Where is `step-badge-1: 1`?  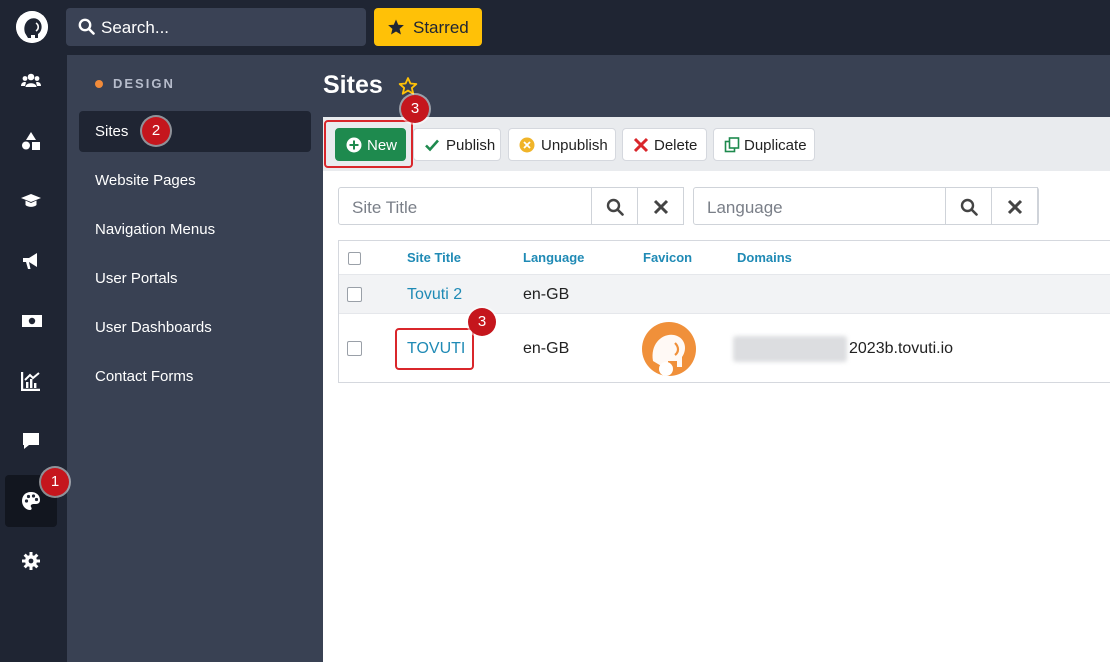 step-badge-1: 1 is located at coordinates (55, 482).